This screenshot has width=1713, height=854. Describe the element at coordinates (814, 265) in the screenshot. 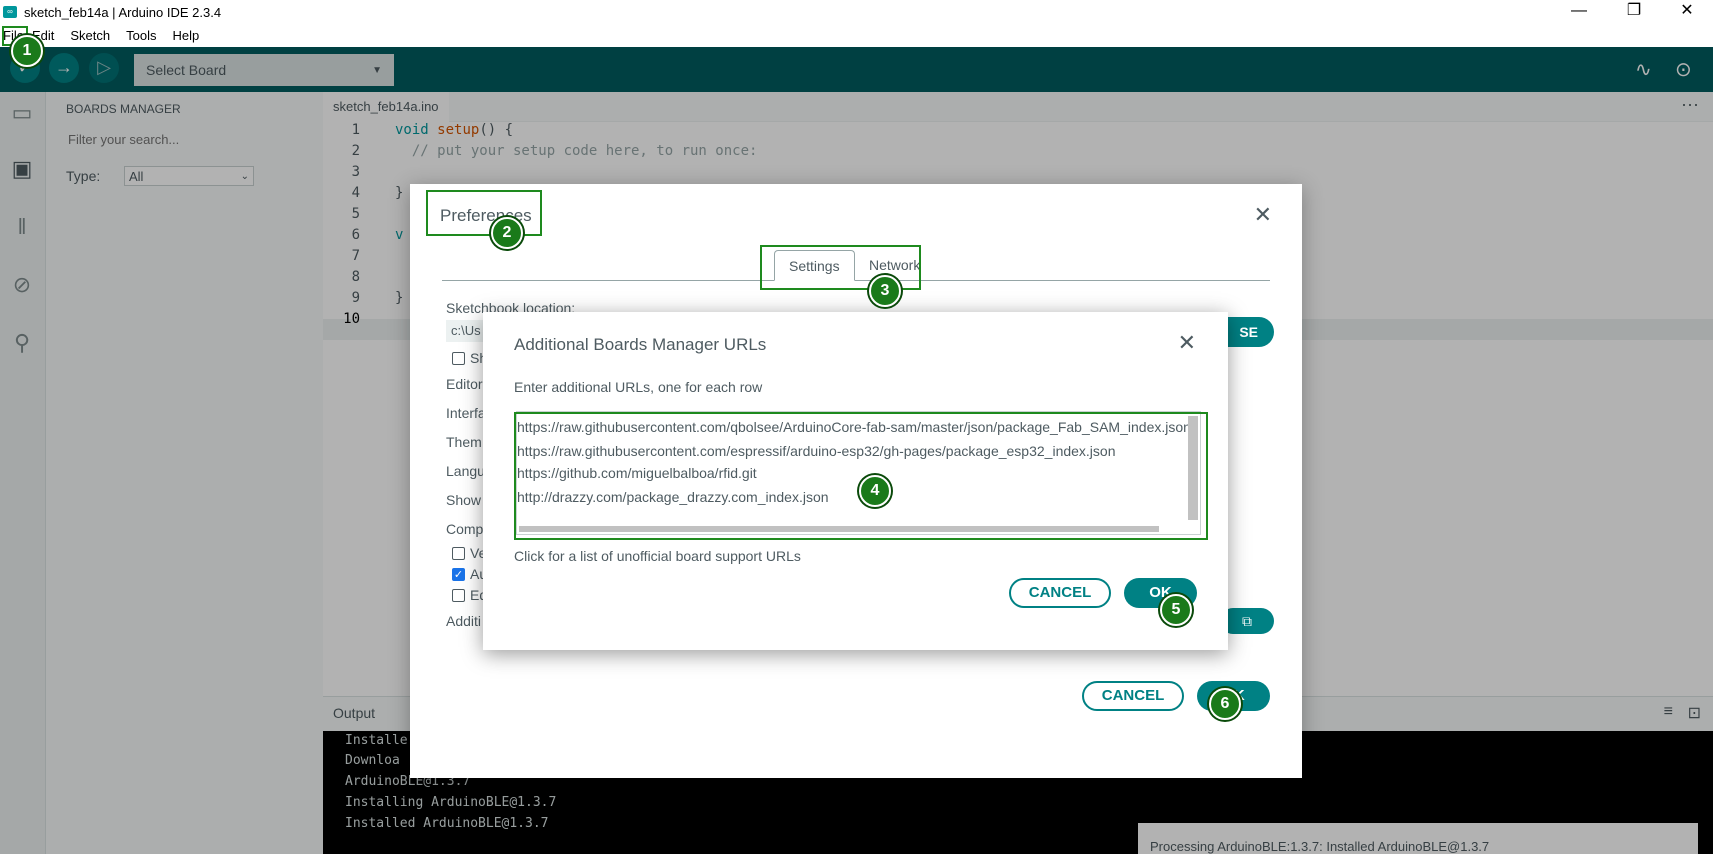

I see `tab-settings: Settings` at that location.